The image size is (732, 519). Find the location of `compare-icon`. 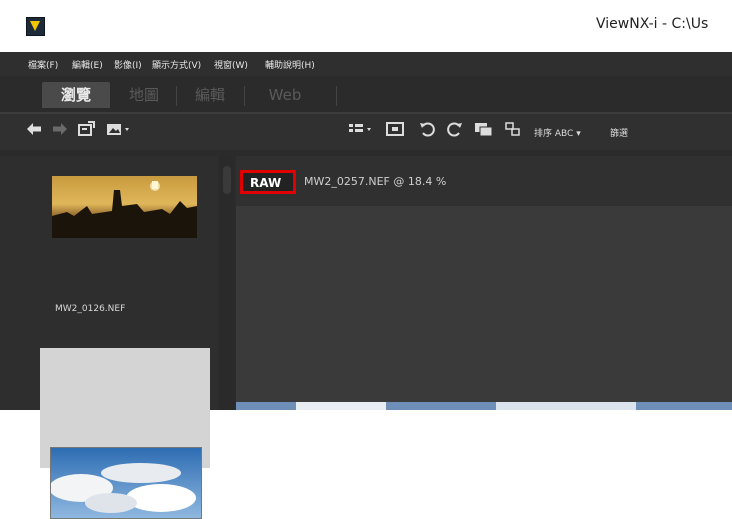

compare-icon is located at coordinates (484, 131).